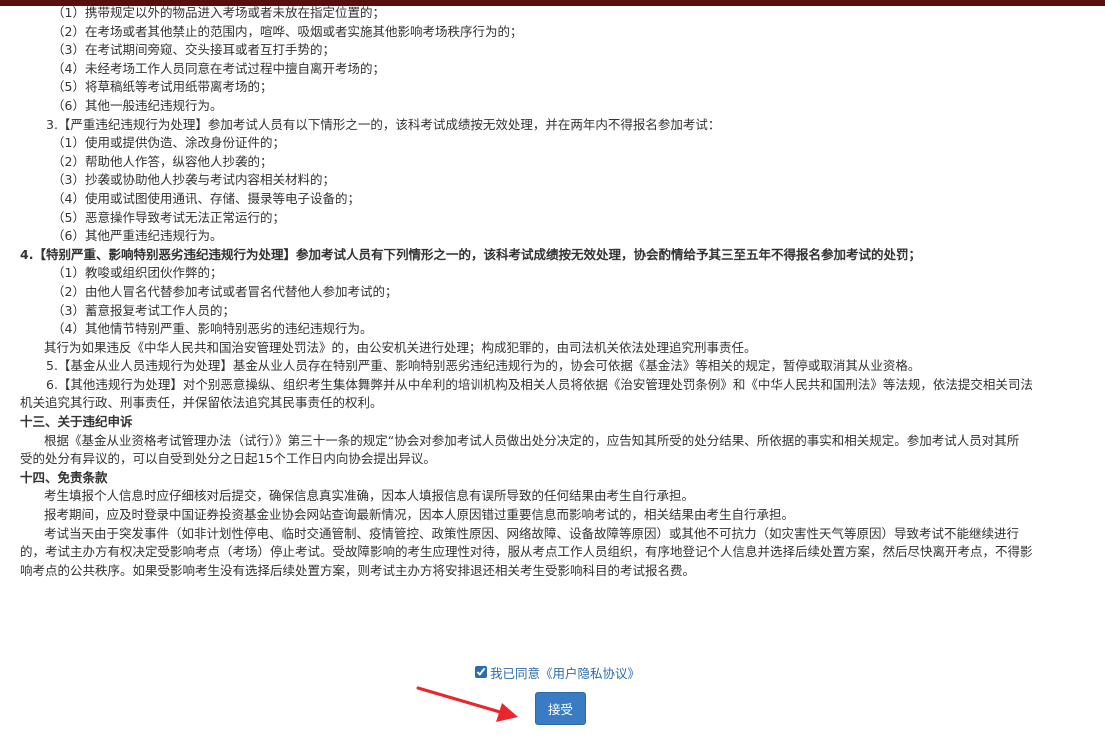  Describe the element at coordinates (467, 704) in the screenshot. I see `annotation-arrow-icon` at that location.